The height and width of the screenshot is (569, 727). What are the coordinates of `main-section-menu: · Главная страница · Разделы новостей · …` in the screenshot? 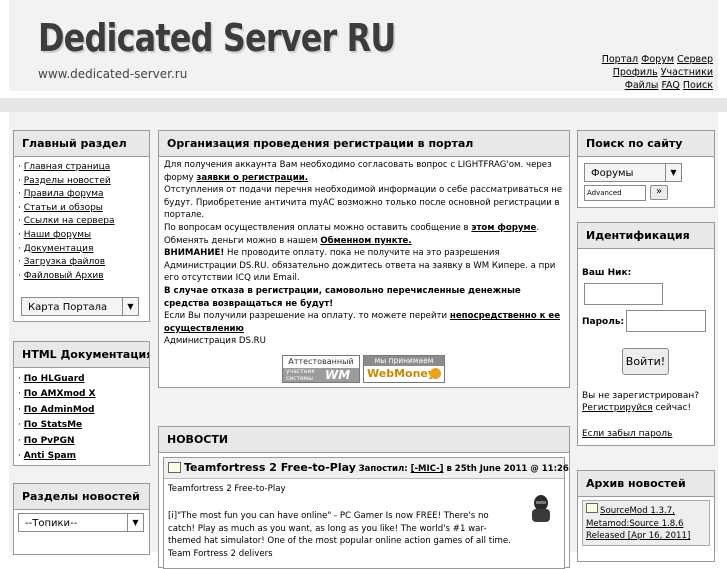 It's located at (81, 220).